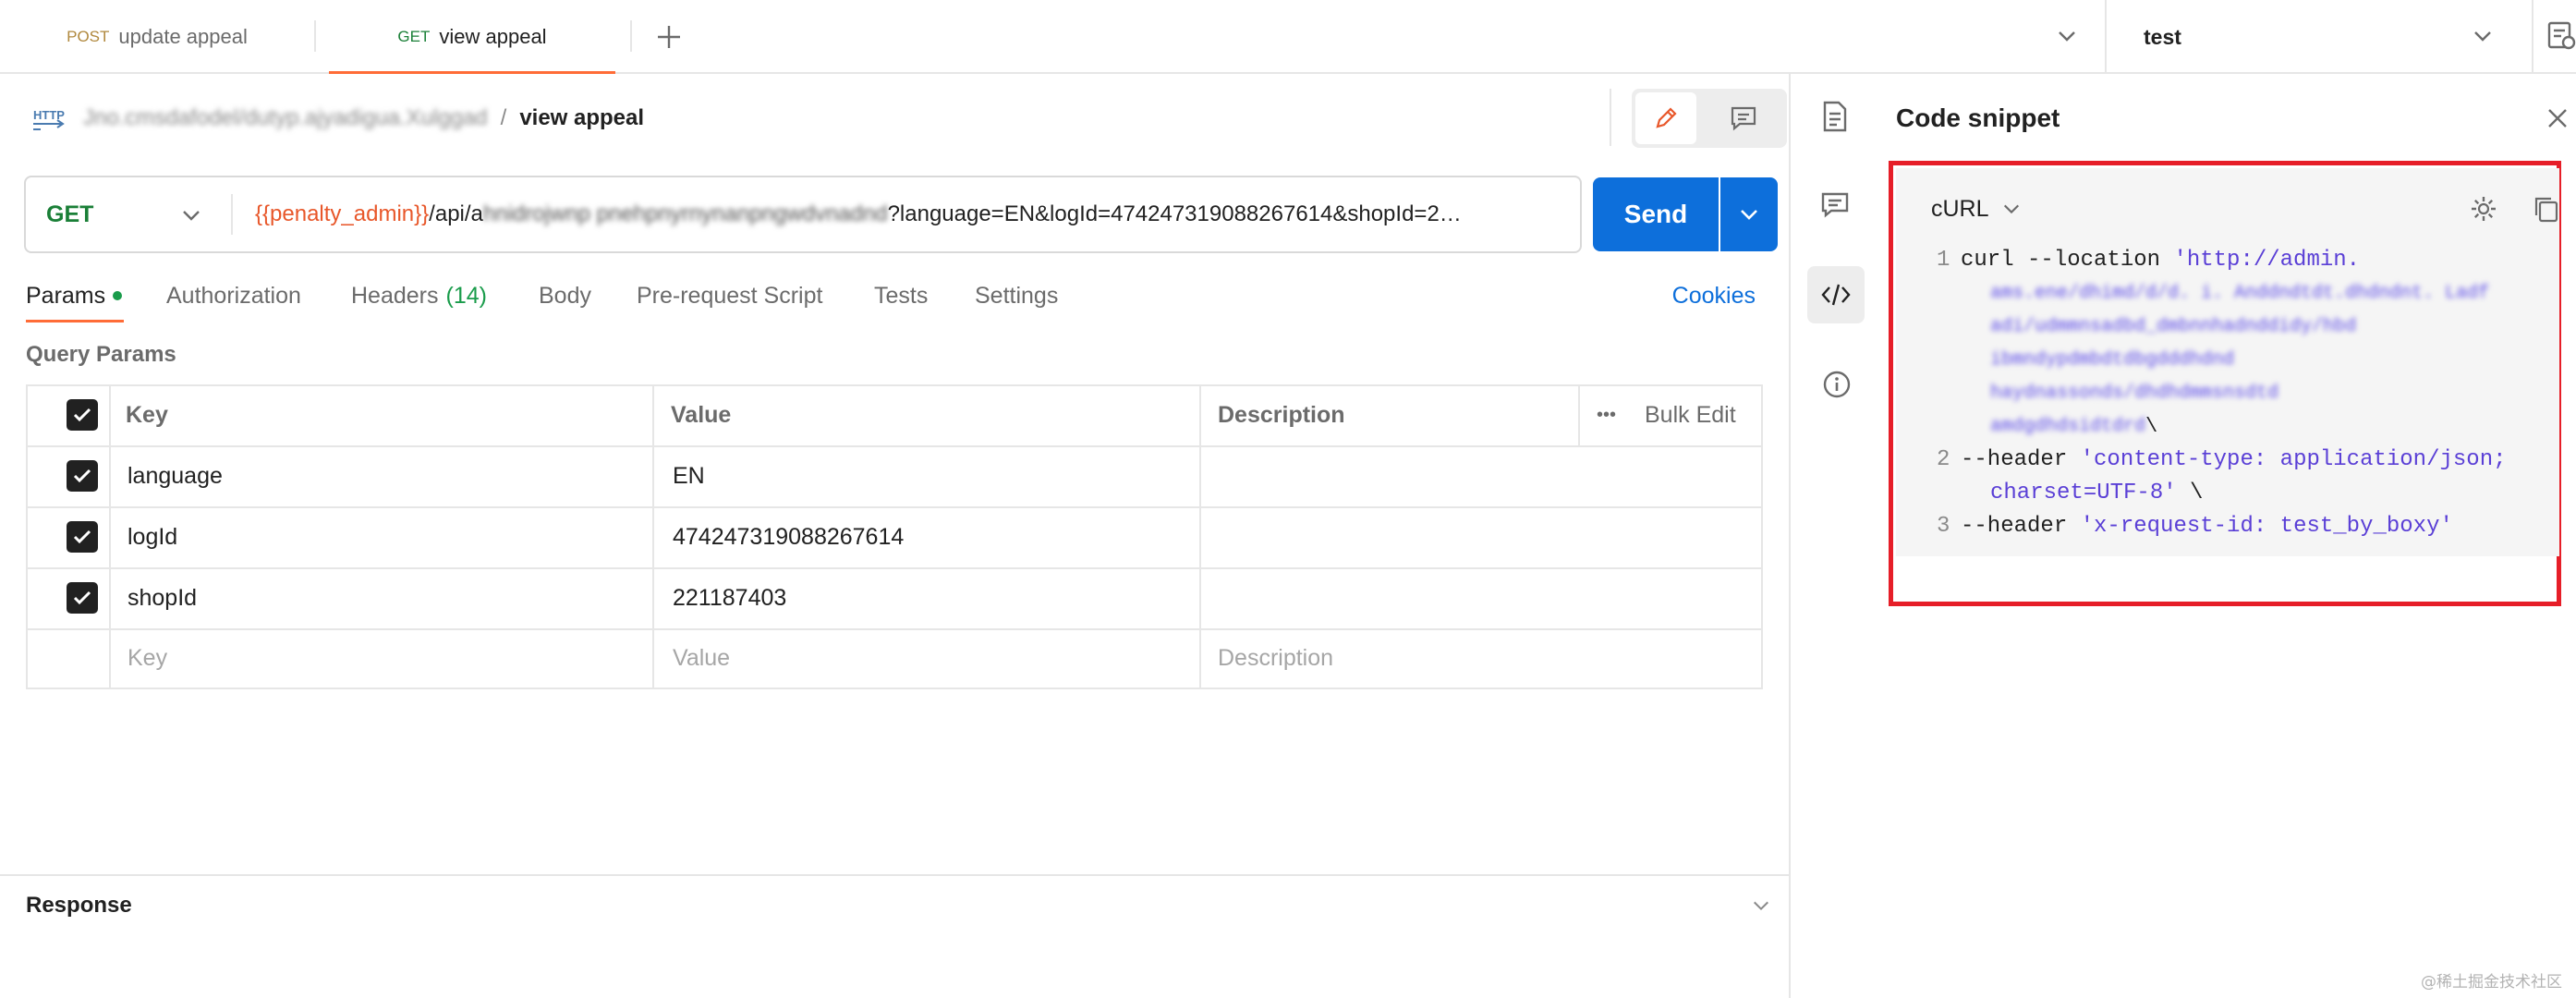 The image size is (2576, 998). Describe the element at coordinates (2112, 360) in the screenshot. I see `obscured-line: ibmndypdmbdtdbgdddhdnd` at that location.